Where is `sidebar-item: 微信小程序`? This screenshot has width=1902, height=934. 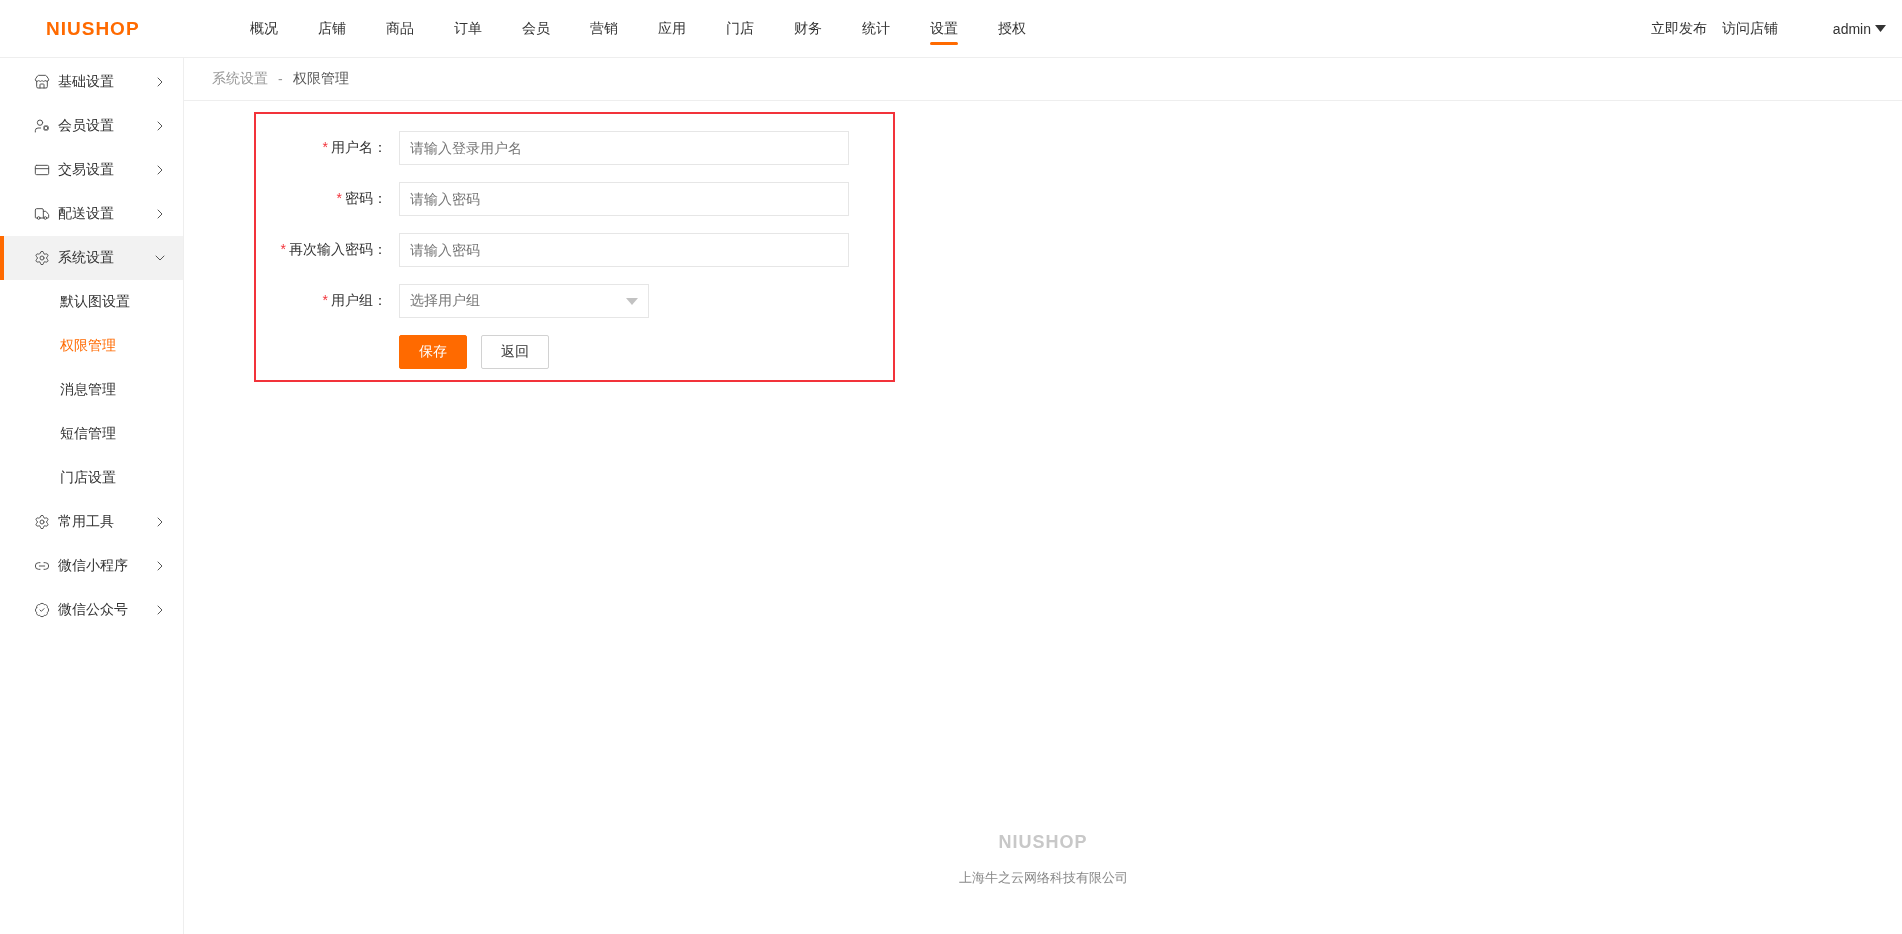 sidebar-item: 微信小程序 is located at coordinates (91, 566).